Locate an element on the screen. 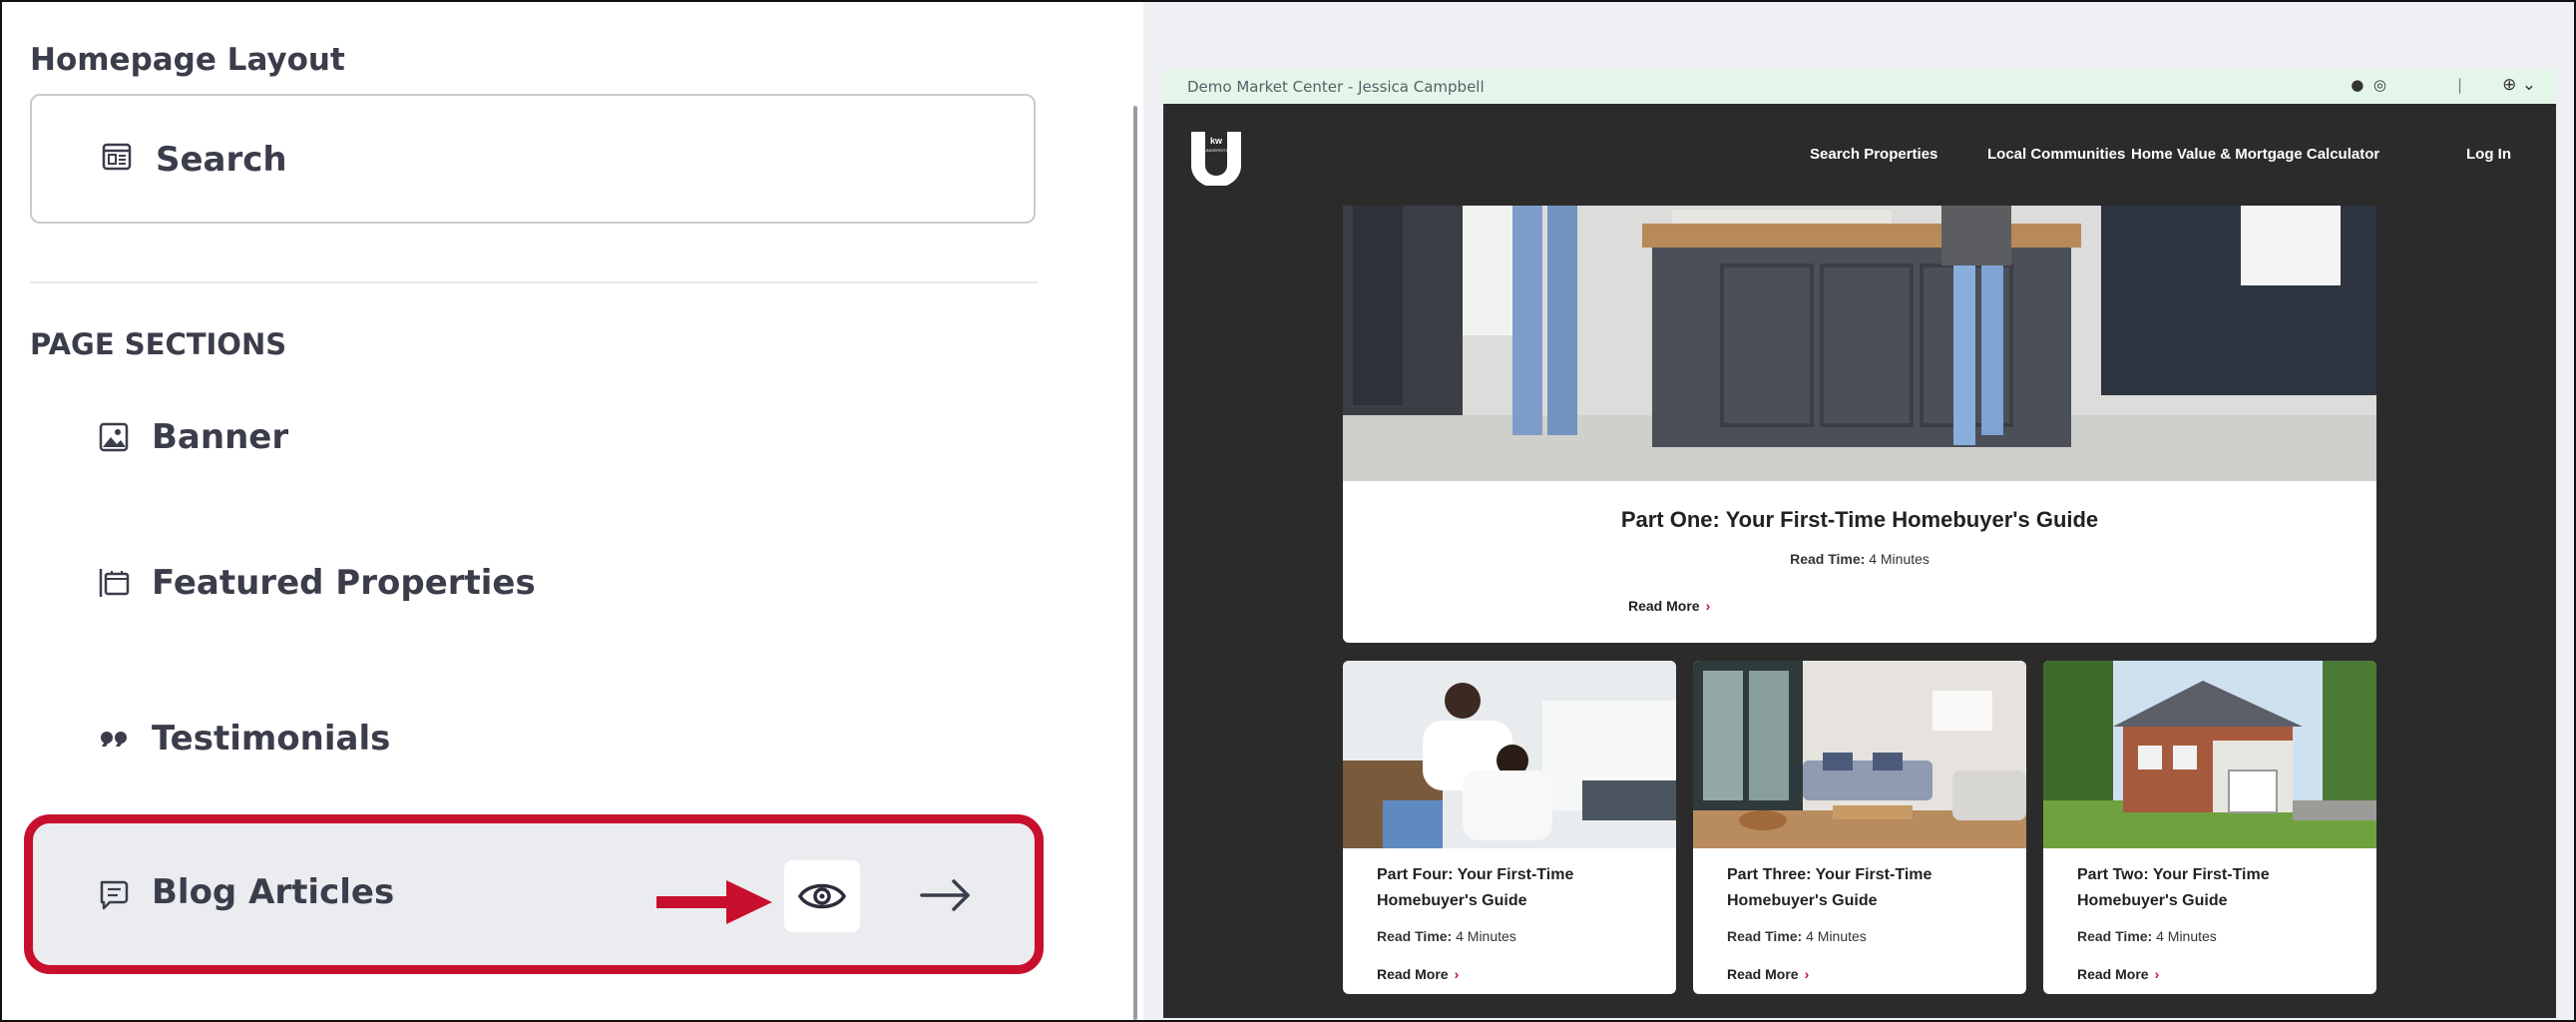 Image resolution: width=2576 pixels, height=1022 pixels. chat-bubble-icon is located at coordinates (114, 895).